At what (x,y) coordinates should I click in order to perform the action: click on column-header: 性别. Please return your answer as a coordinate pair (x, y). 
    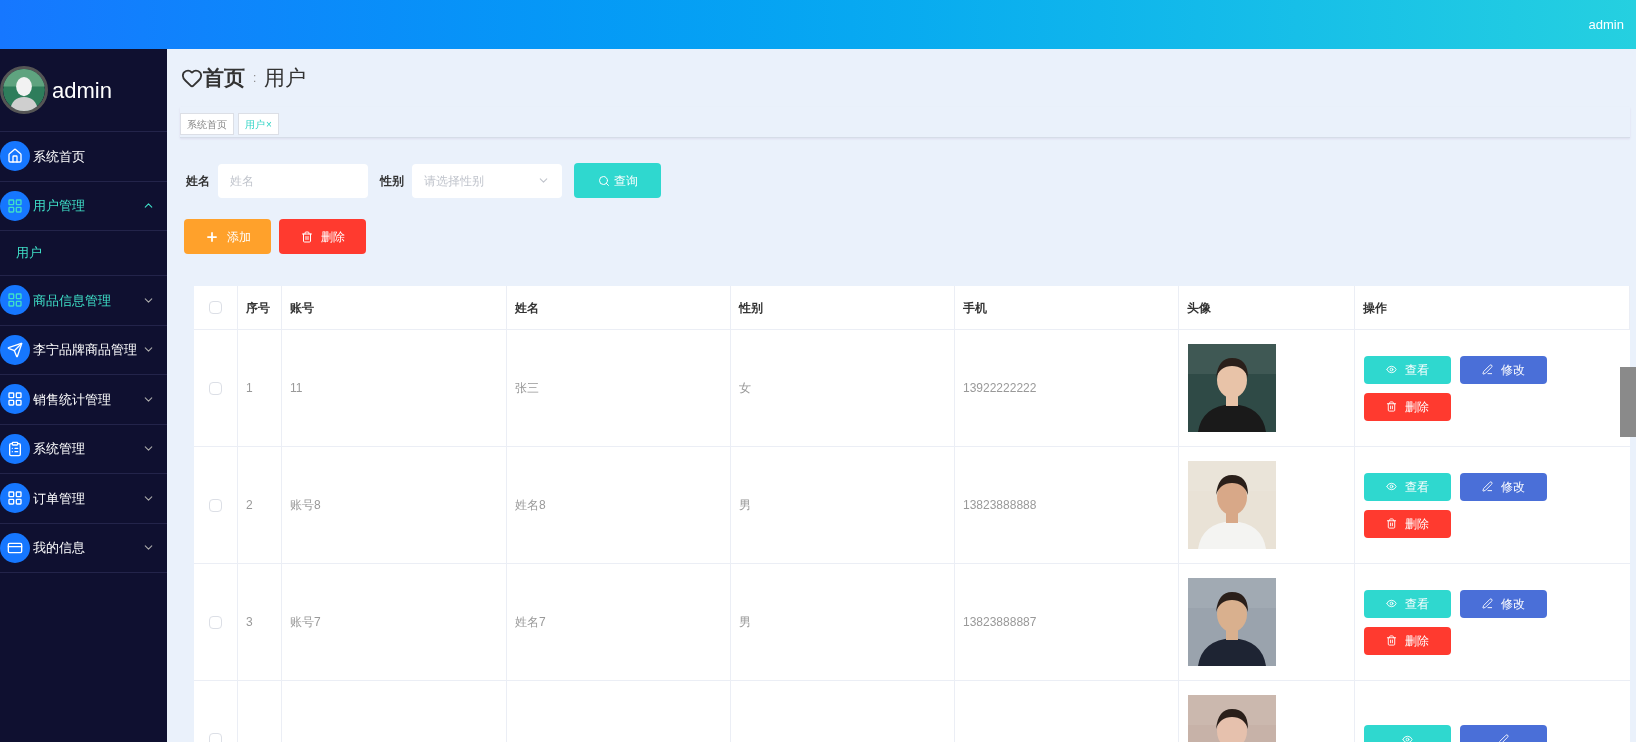
    Looking at the image, I should click on (751, 308).